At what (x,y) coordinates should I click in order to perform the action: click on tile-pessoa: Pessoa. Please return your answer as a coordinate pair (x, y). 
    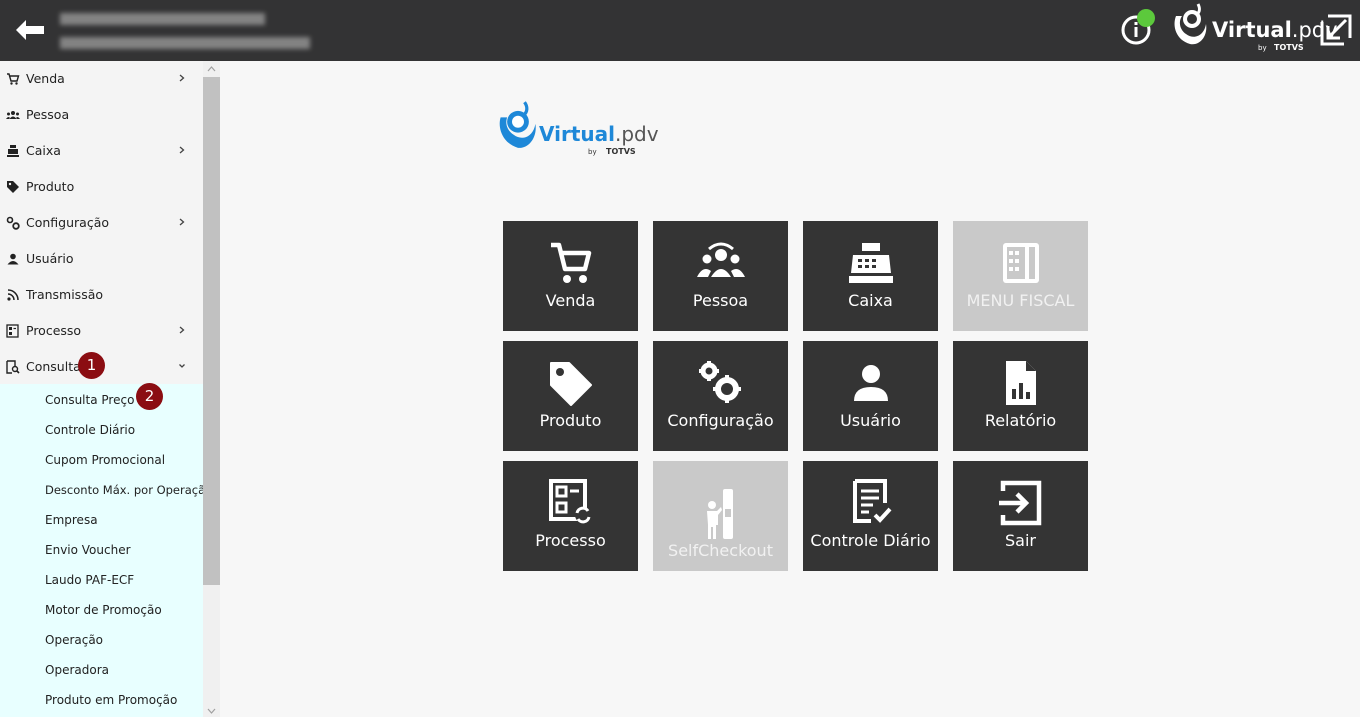
    Looking at the image, I should click on (720, 276).